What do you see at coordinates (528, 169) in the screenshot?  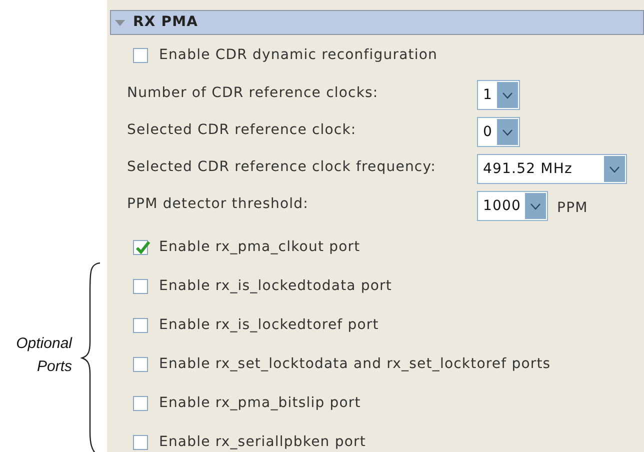 I see `dropdown-value: 491.52 MHz` at bounding box center [528, 169].